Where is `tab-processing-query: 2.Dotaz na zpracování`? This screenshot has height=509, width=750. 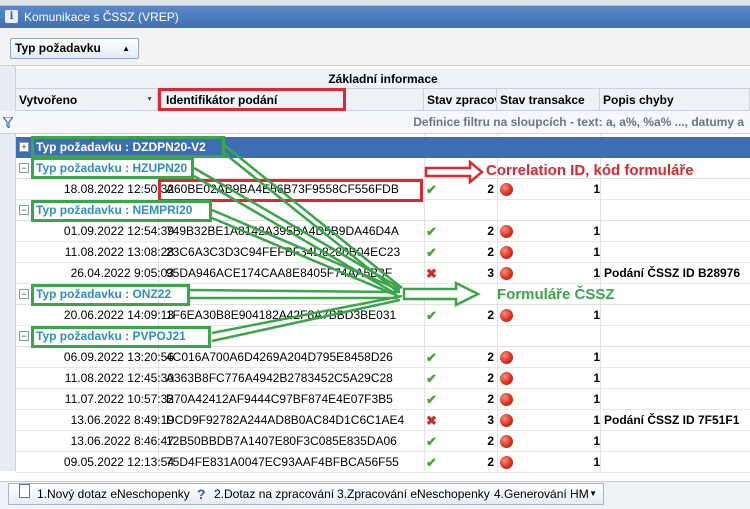
tab-processing-query: 2.Dotaz na zpracování is located at coordinates (274, 494).